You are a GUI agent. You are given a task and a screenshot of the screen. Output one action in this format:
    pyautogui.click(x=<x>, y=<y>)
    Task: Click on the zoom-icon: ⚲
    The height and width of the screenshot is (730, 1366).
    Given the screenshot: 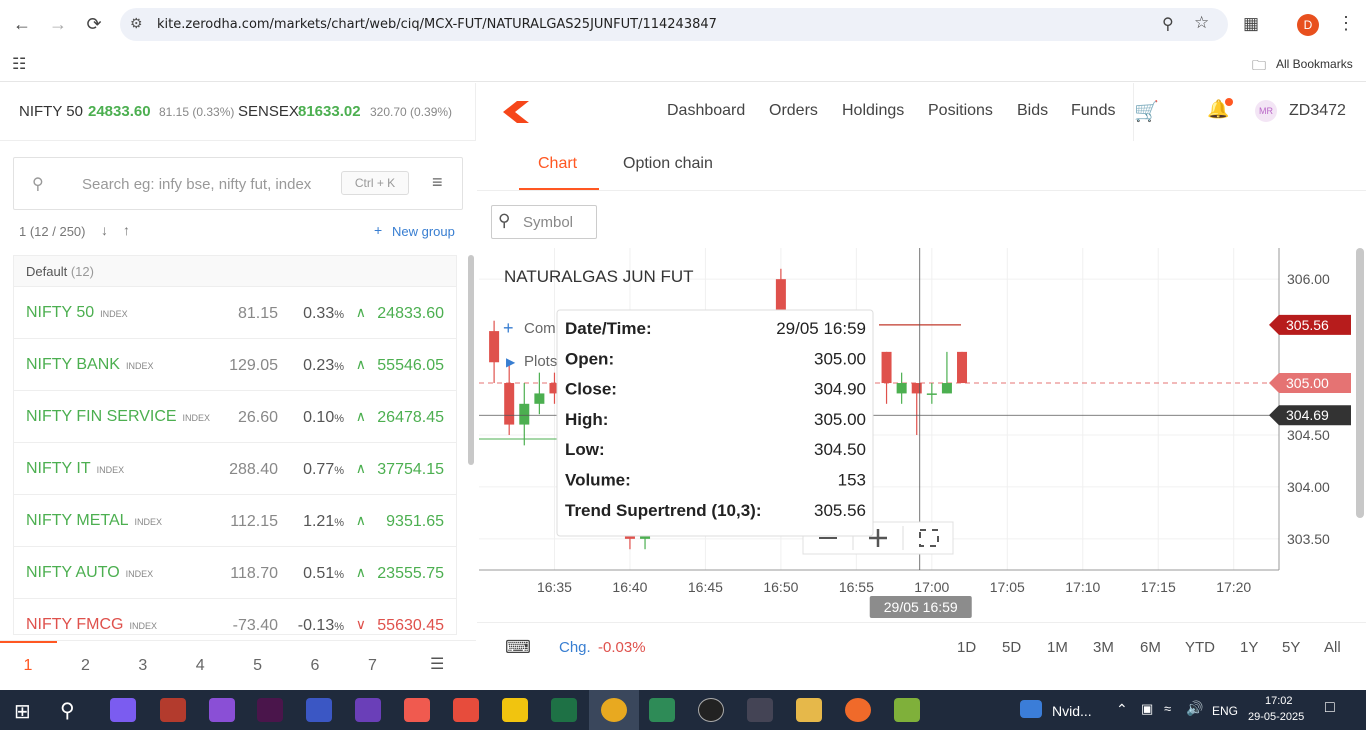 What is the action you would take?
    pyautogui.click(x=1168, y=24)
    